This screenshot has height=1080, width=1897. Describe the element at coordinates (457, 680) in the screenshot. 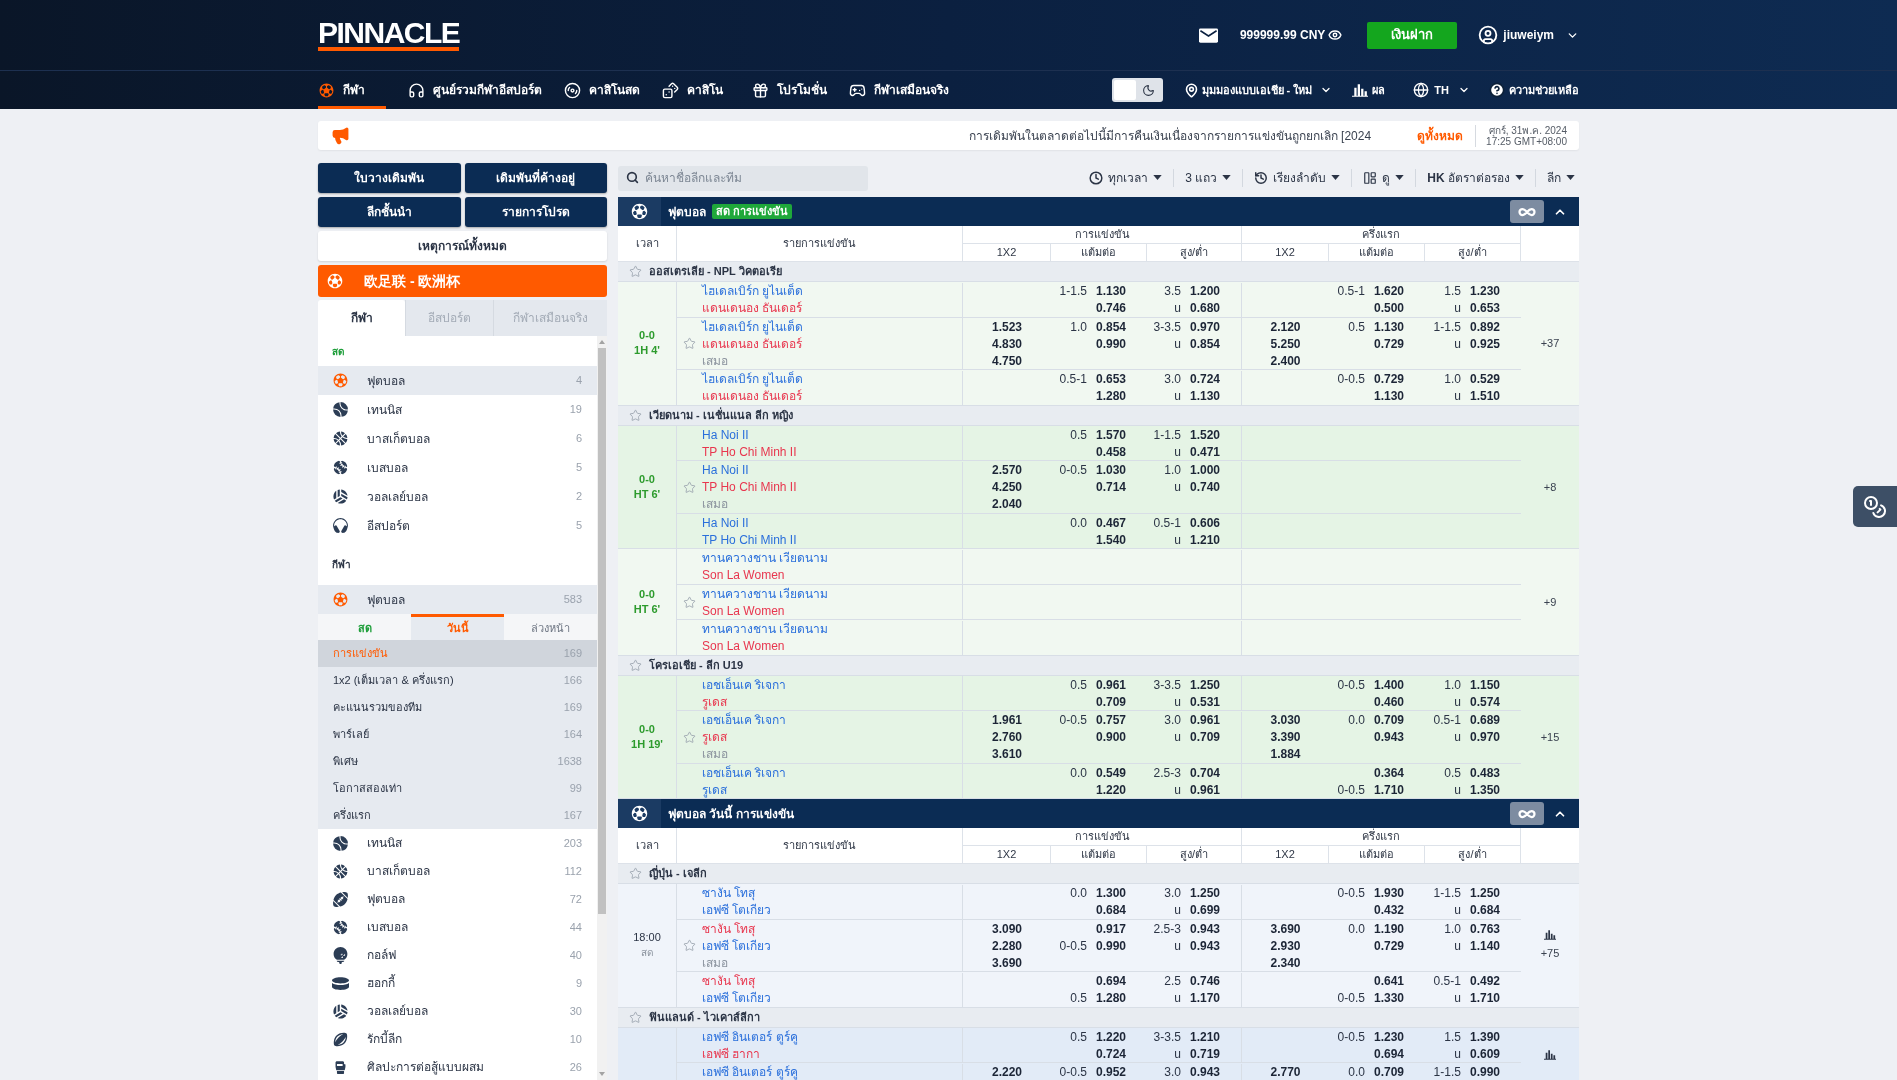

I see `market-item: 1x2 (เต็มเวลา & ครึ่งแรก) 166` at that location.